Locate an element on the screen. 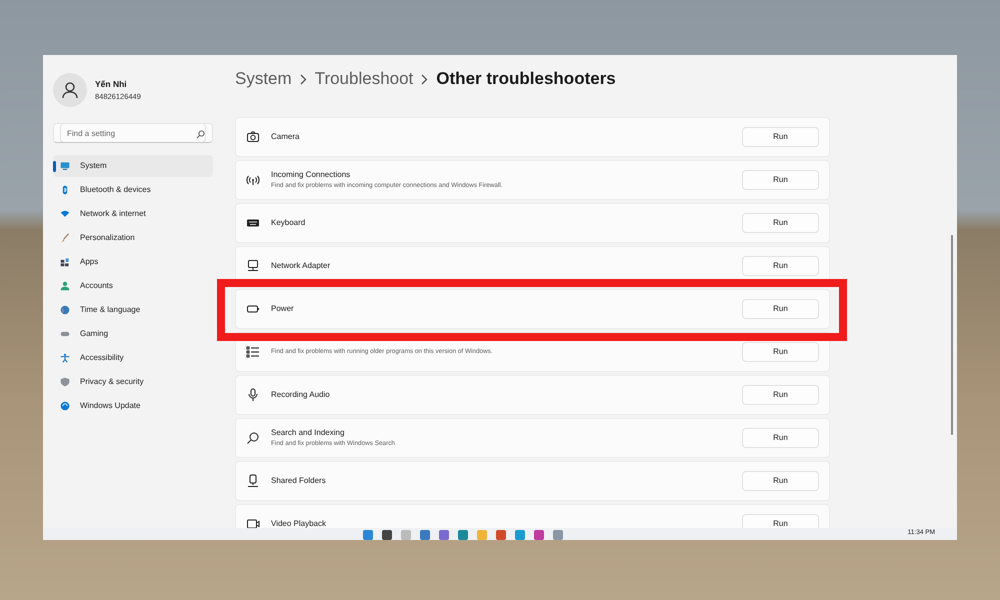  apps-icon is located at coordinates (65, 262).